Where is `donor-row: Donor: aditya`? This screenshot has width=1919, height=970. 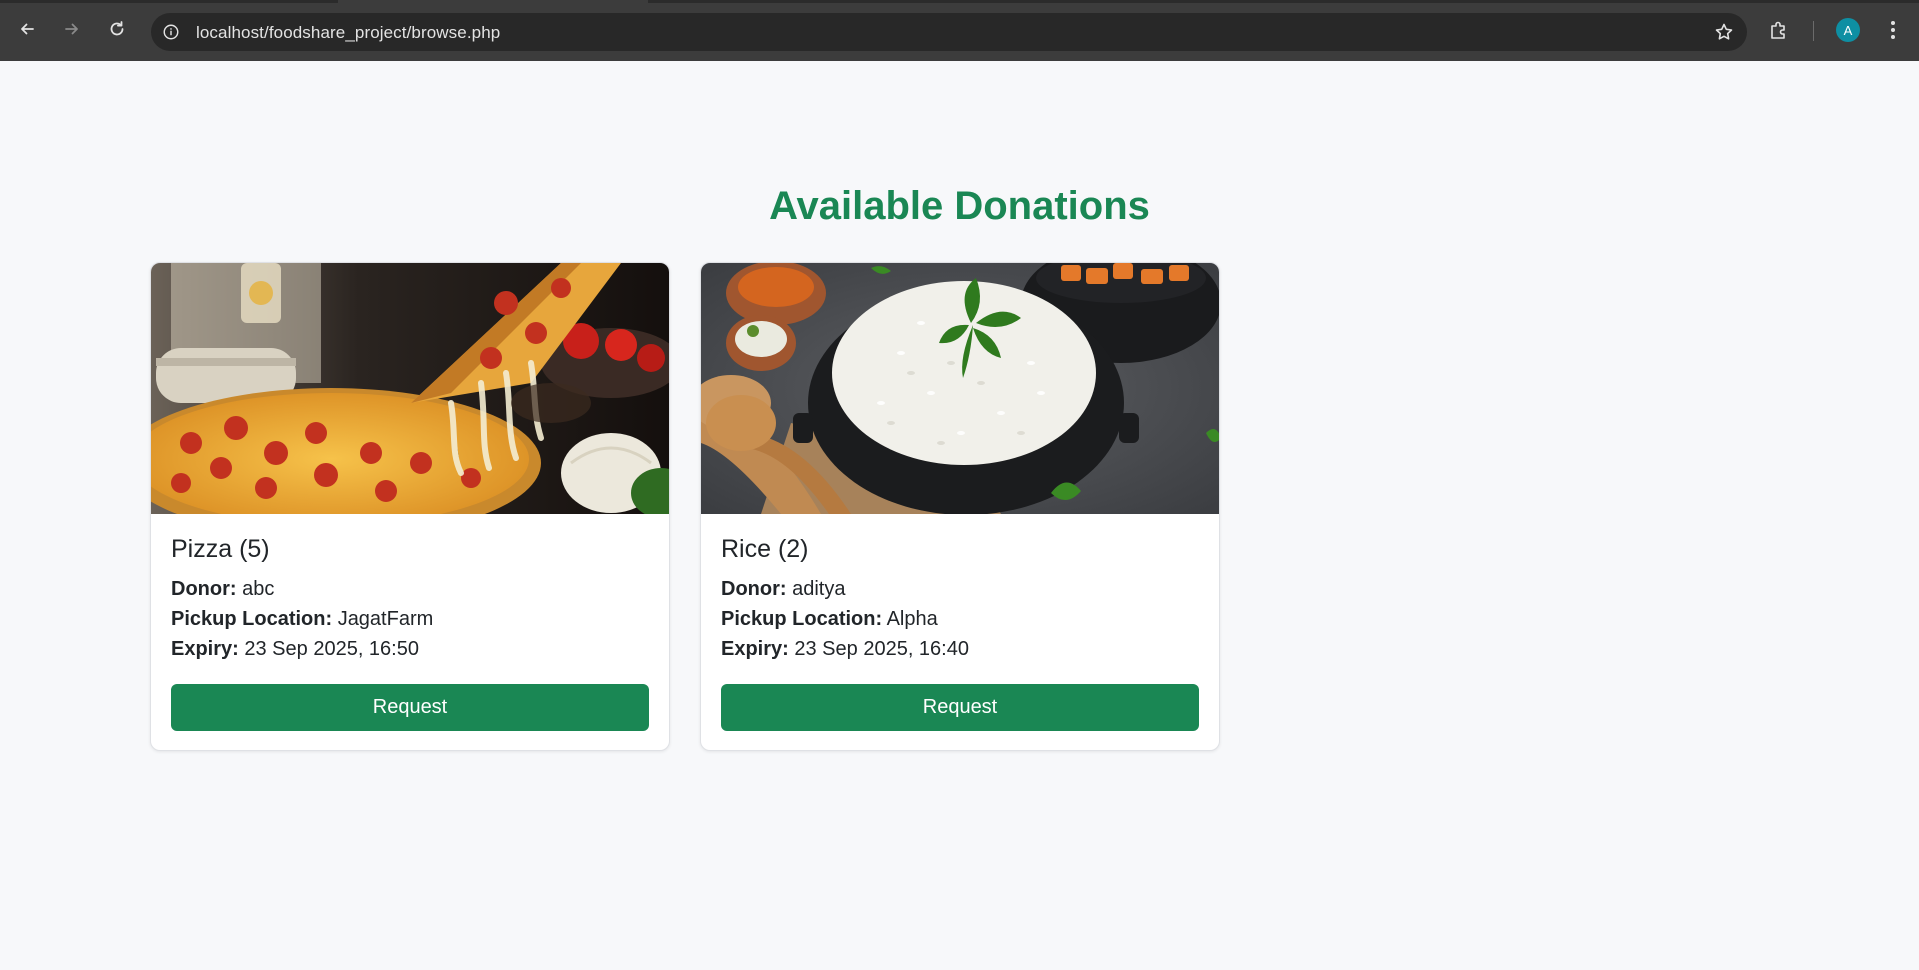
donor-row: Donor: aditya is located at coordinates (783, 589).